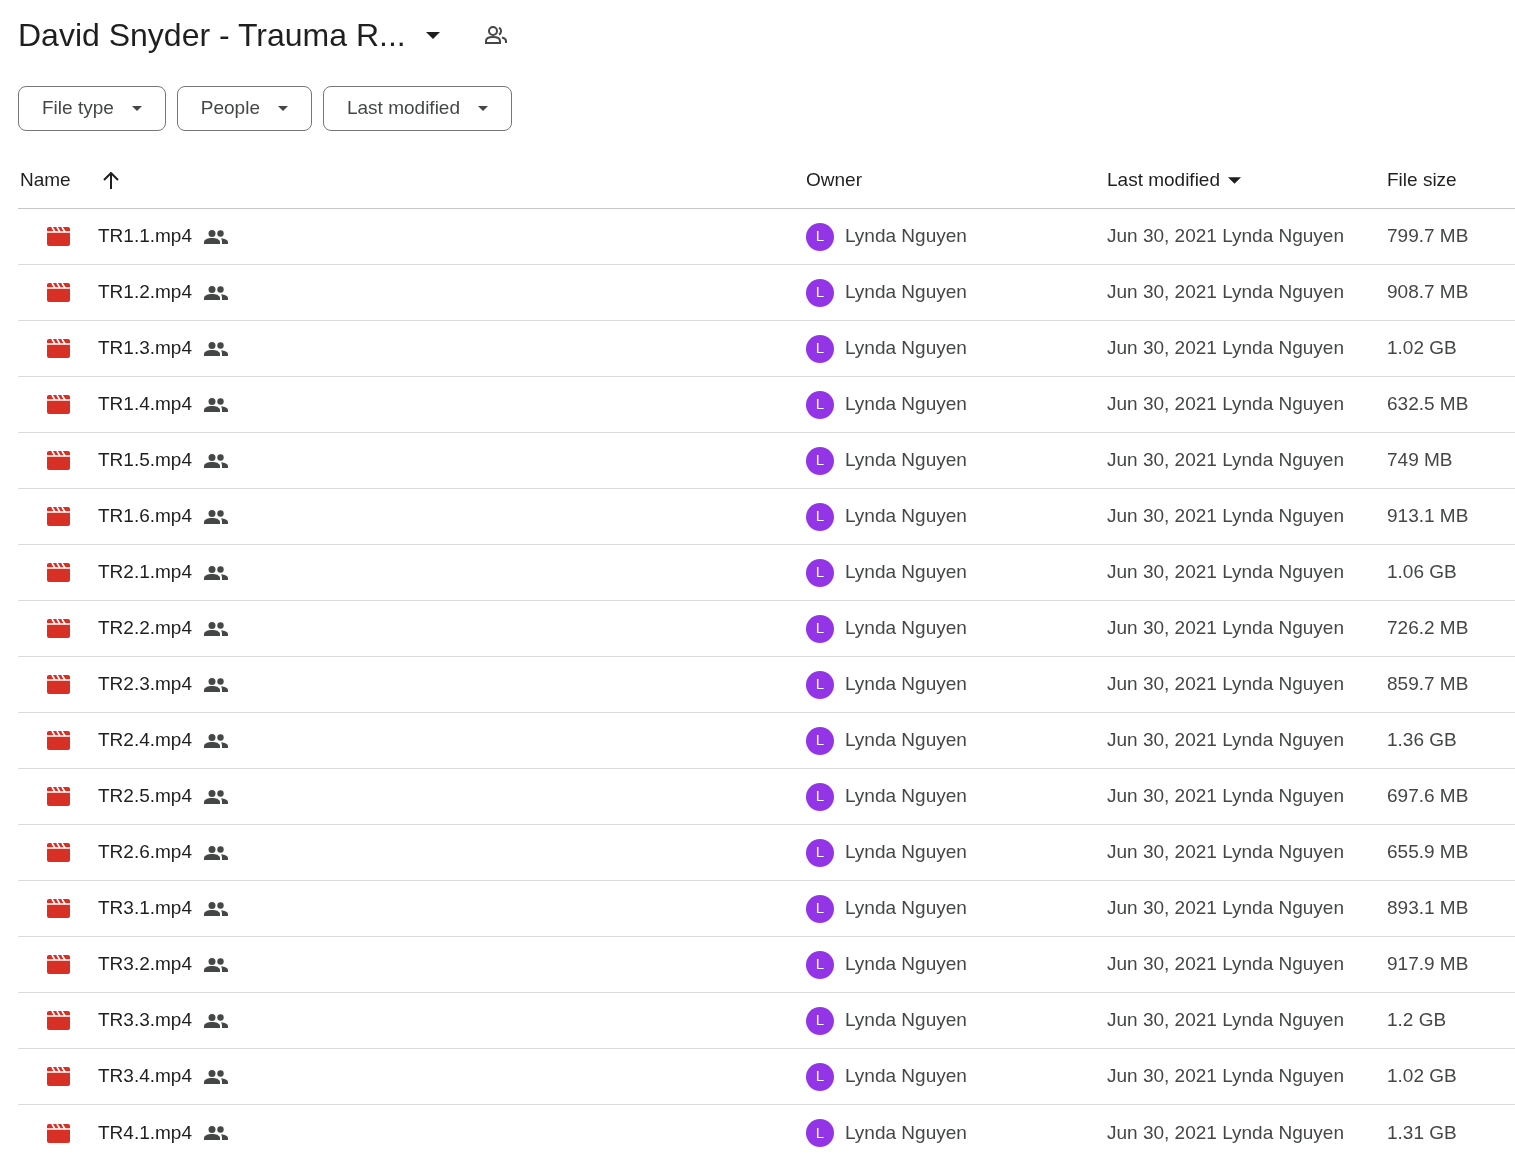 Image resolution: width=1515 pixels, height=1167 pixels. I want to click on column-header: Last modified, so click(1163, 180).